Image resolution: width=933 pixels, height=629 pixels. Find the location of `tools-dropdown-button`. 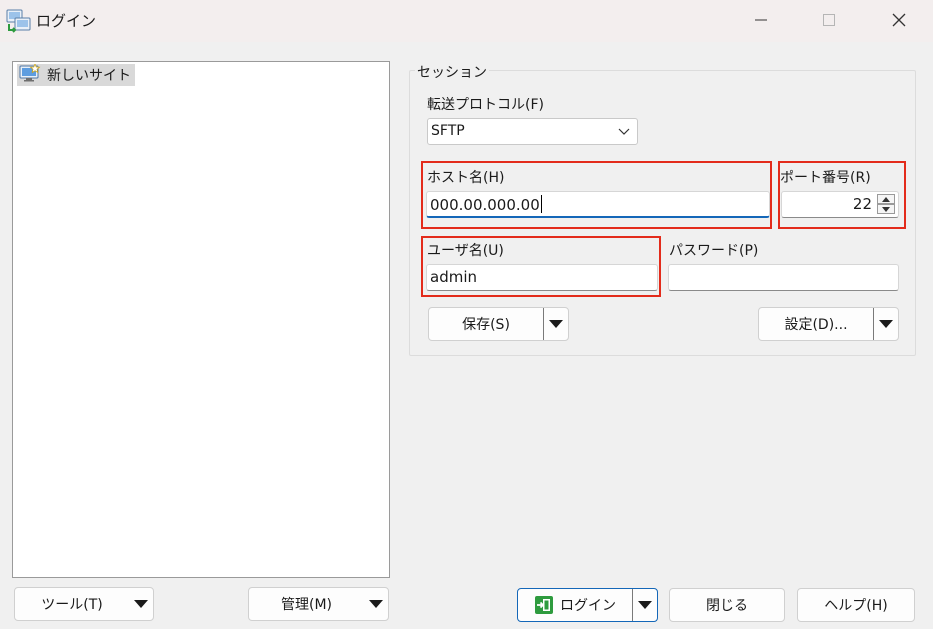

tools-dropdown-button is located at coordinates (141, 604).